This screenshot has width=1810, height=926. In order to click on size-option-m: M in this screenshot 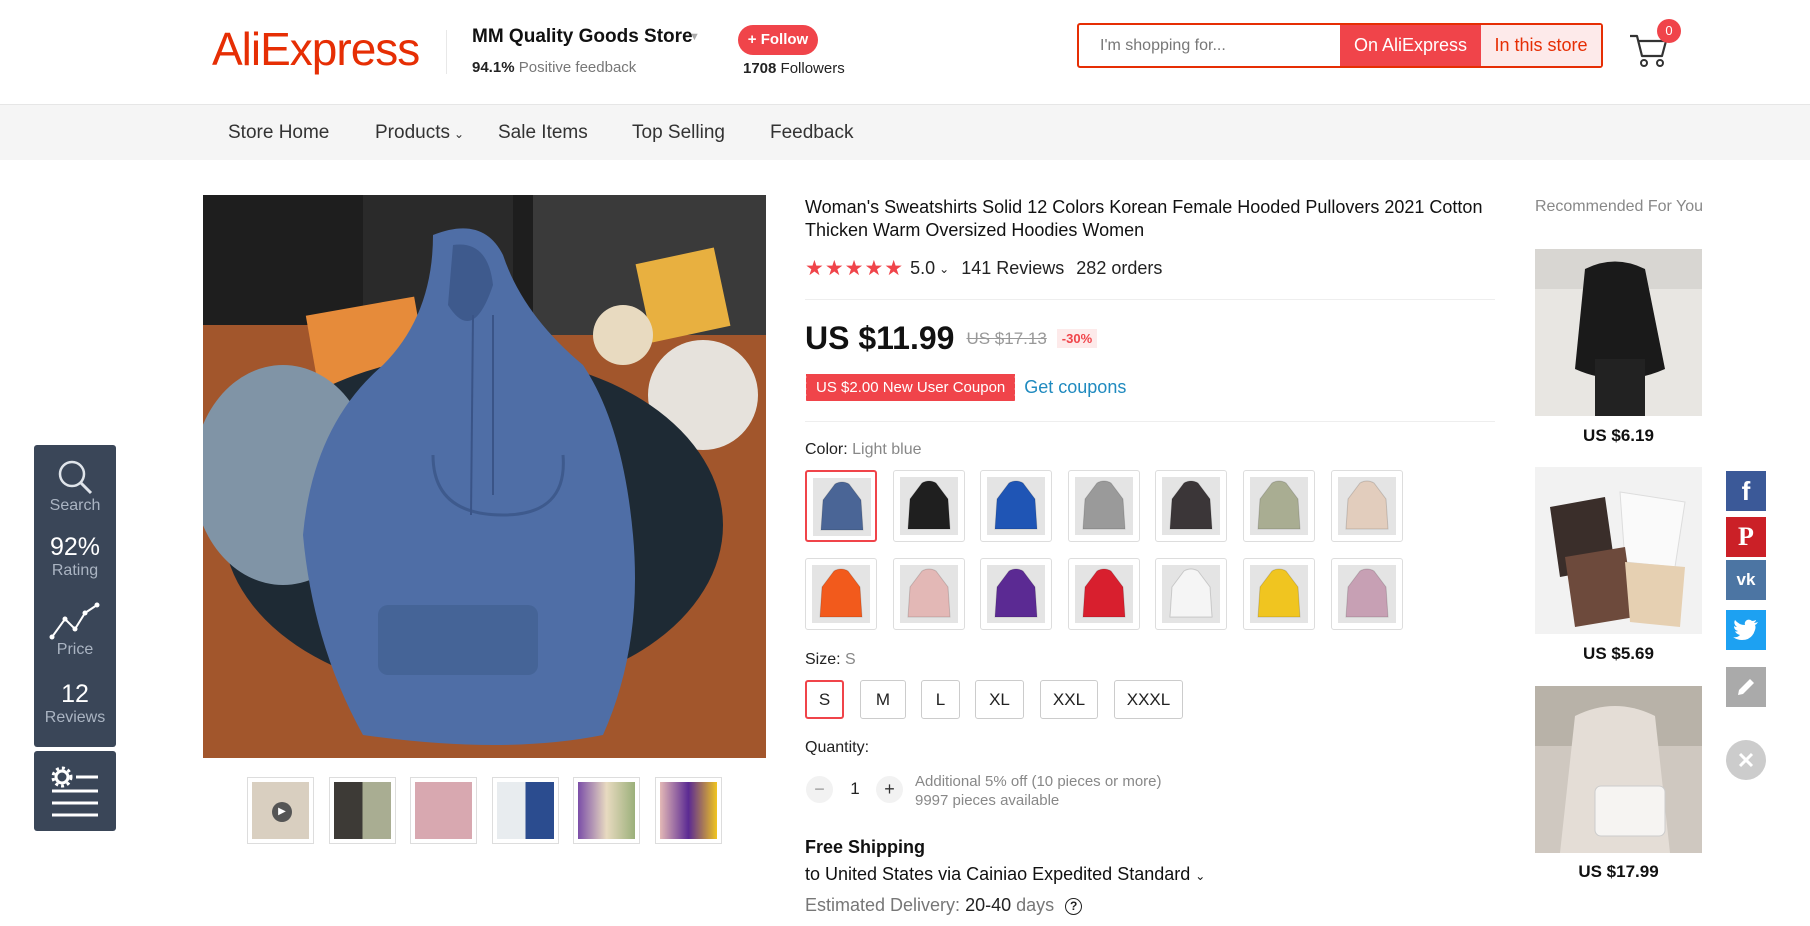, I will do `click(883, 699)`.